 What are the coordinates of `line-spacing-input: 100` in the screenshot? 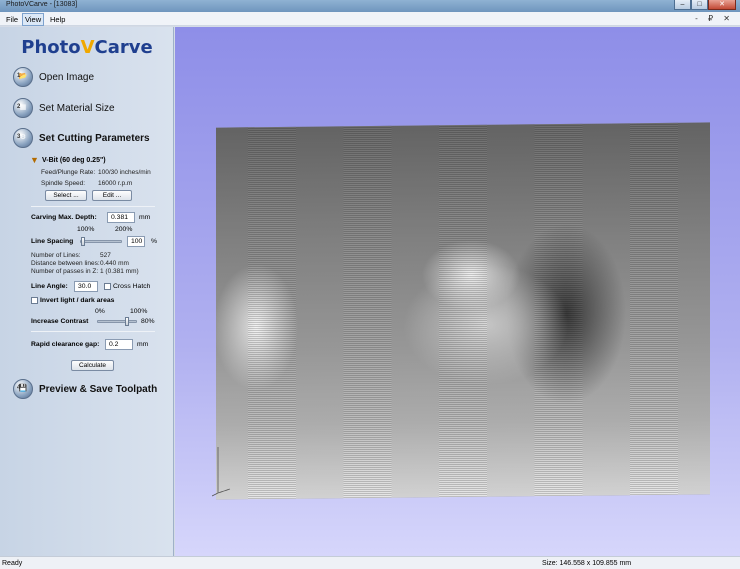 It's located at (136, 241).